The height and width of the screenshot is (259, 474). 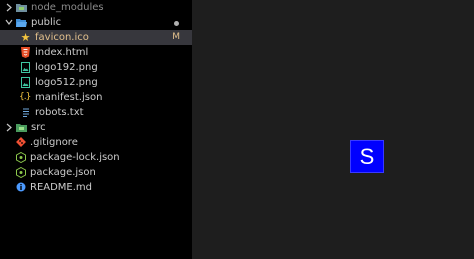 What do you see at coordinates (61, 187) in the screenshot?
I see `tree-item-label: README.md` at bounding box center [61, 187].